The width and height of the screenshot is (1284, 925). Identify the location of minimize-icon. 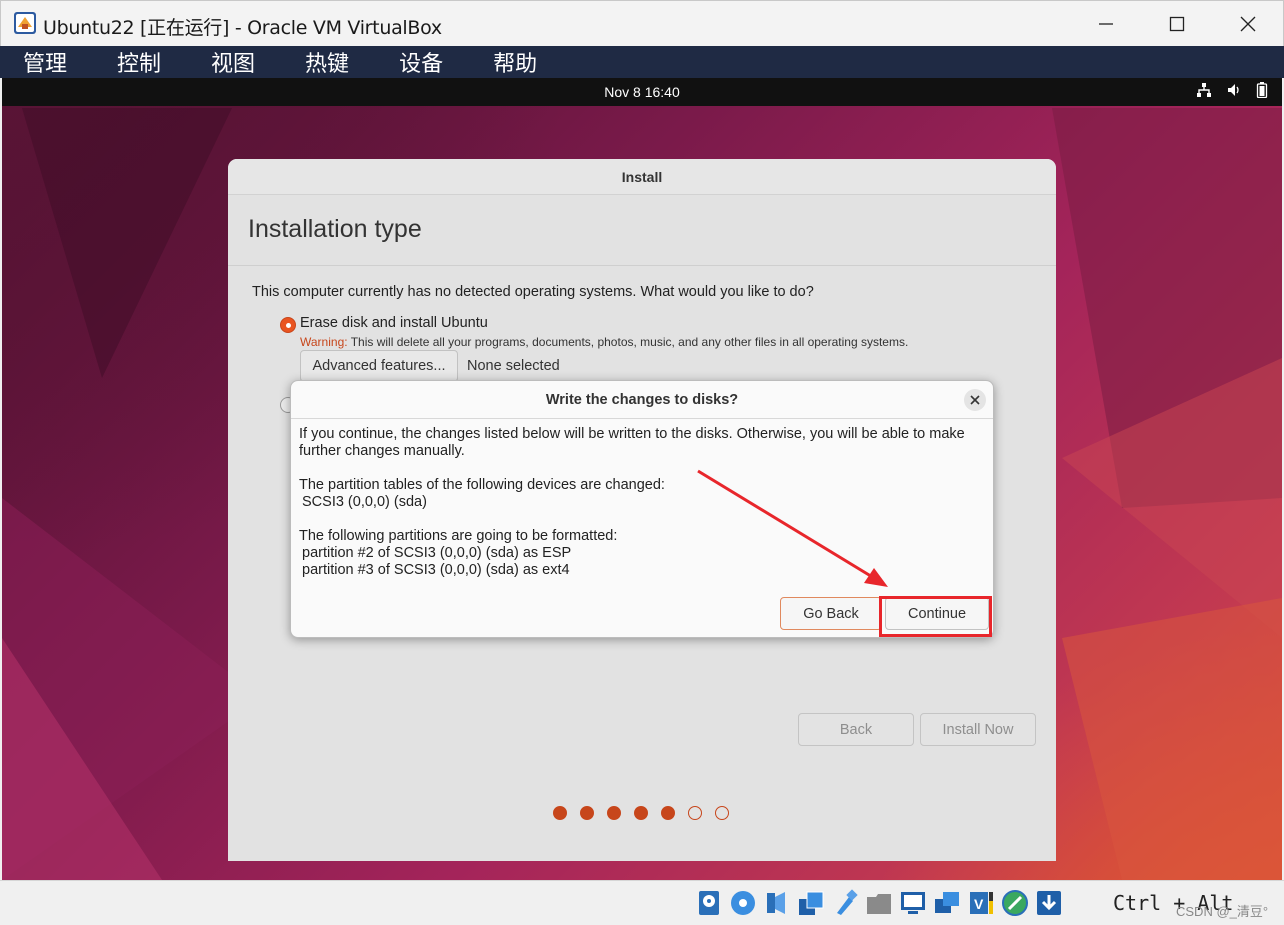
(1106, 24).